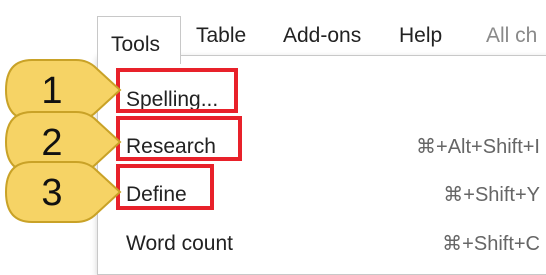  What do you see at coordinates (491, 244) in the screenshot?
I see `menu-item-shortcut: ⌘+Shift+C` at bounding box center [491, 244].